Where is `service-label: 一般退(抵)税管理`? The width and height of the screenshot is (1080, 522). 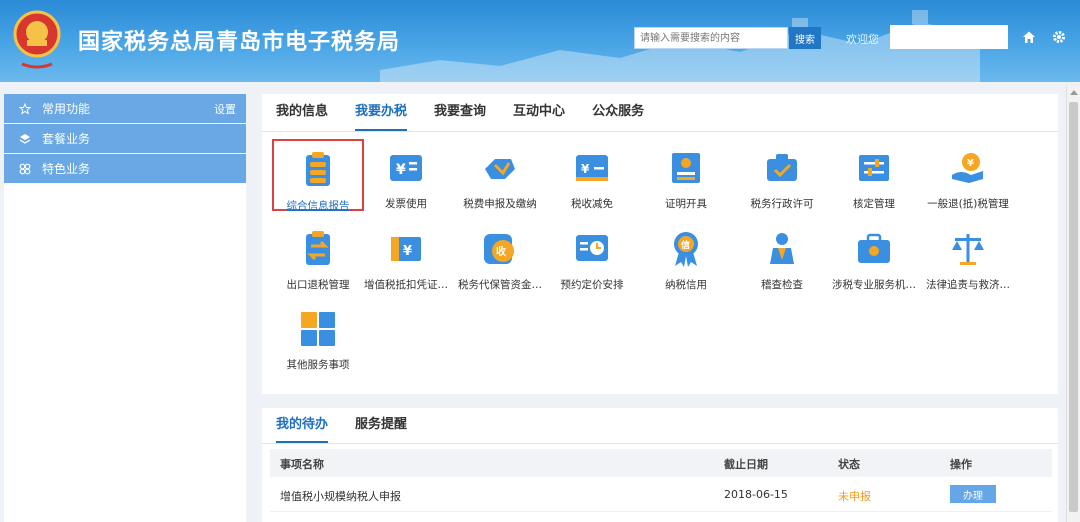 service-label: 一般退(抵)税管理 is located at coordinates (968, 204).